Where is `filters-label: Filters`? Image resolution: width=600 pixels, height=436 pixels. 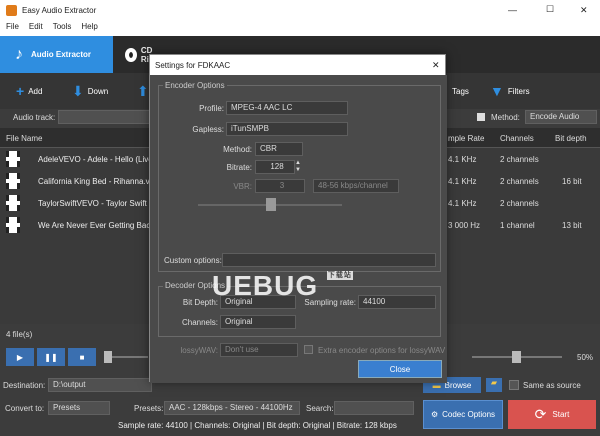
filters-label: Filters is located at coordinates (518, 91).